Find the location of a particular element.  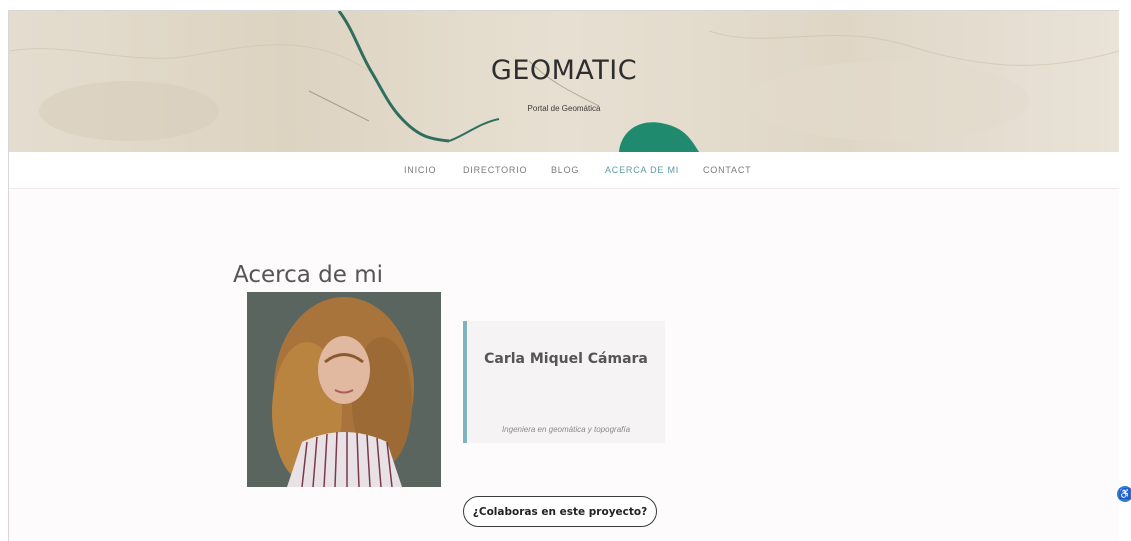

profile-name: Carla Miquel Cámara is located at coordinates (566, 359).